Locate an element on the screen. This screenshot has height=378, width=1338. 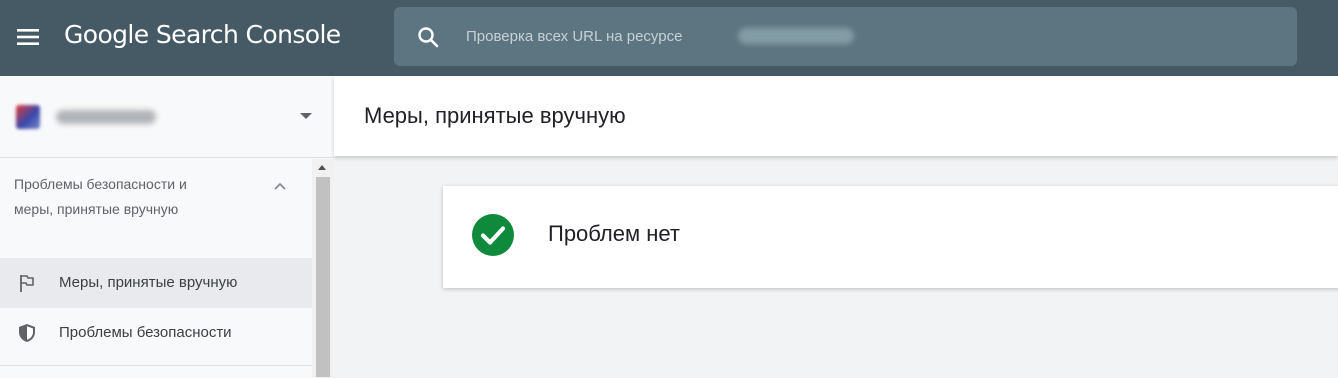
scroll-thumb is located at coordinates (323, 277).